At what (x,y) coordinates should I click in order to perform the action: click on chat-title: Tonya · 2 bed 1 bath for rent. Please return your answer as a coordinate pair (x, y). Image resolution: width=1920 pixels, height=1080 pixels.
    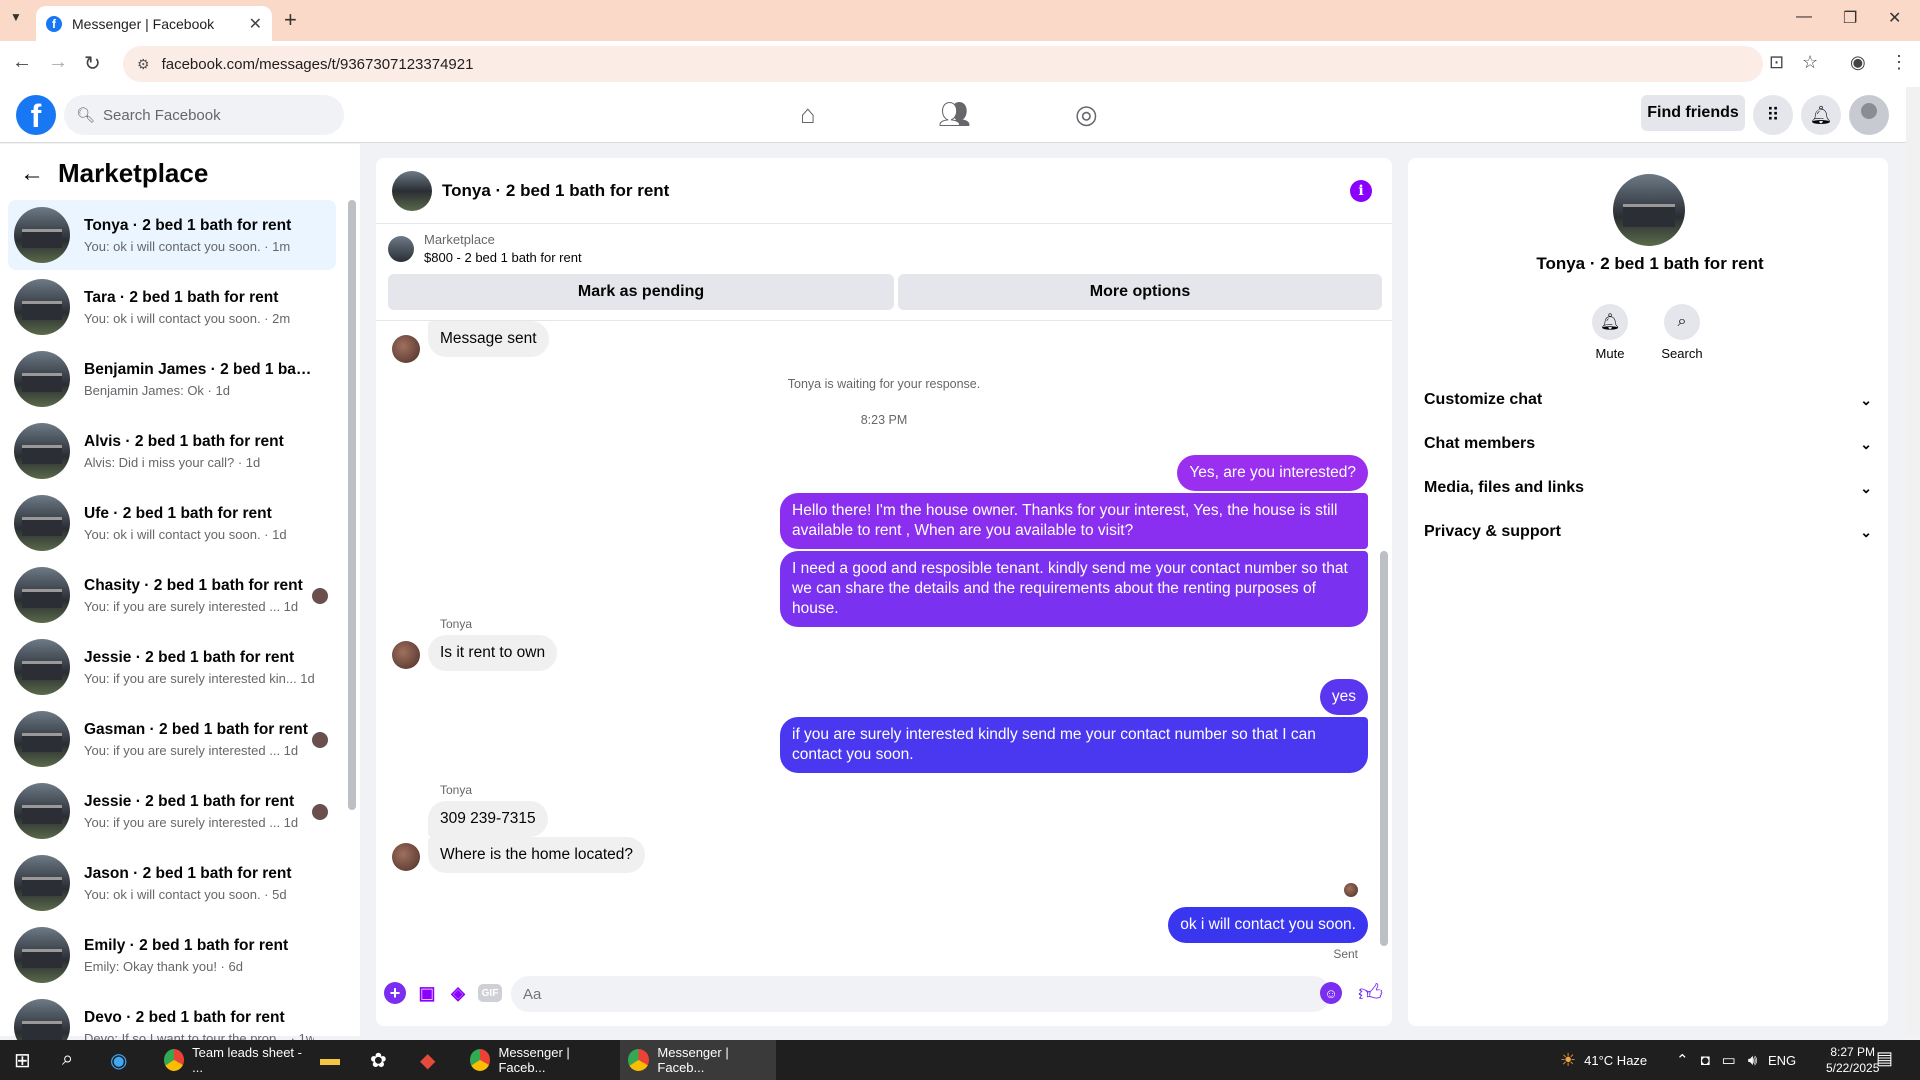
    Looking at the image, I should click on (555, 191).